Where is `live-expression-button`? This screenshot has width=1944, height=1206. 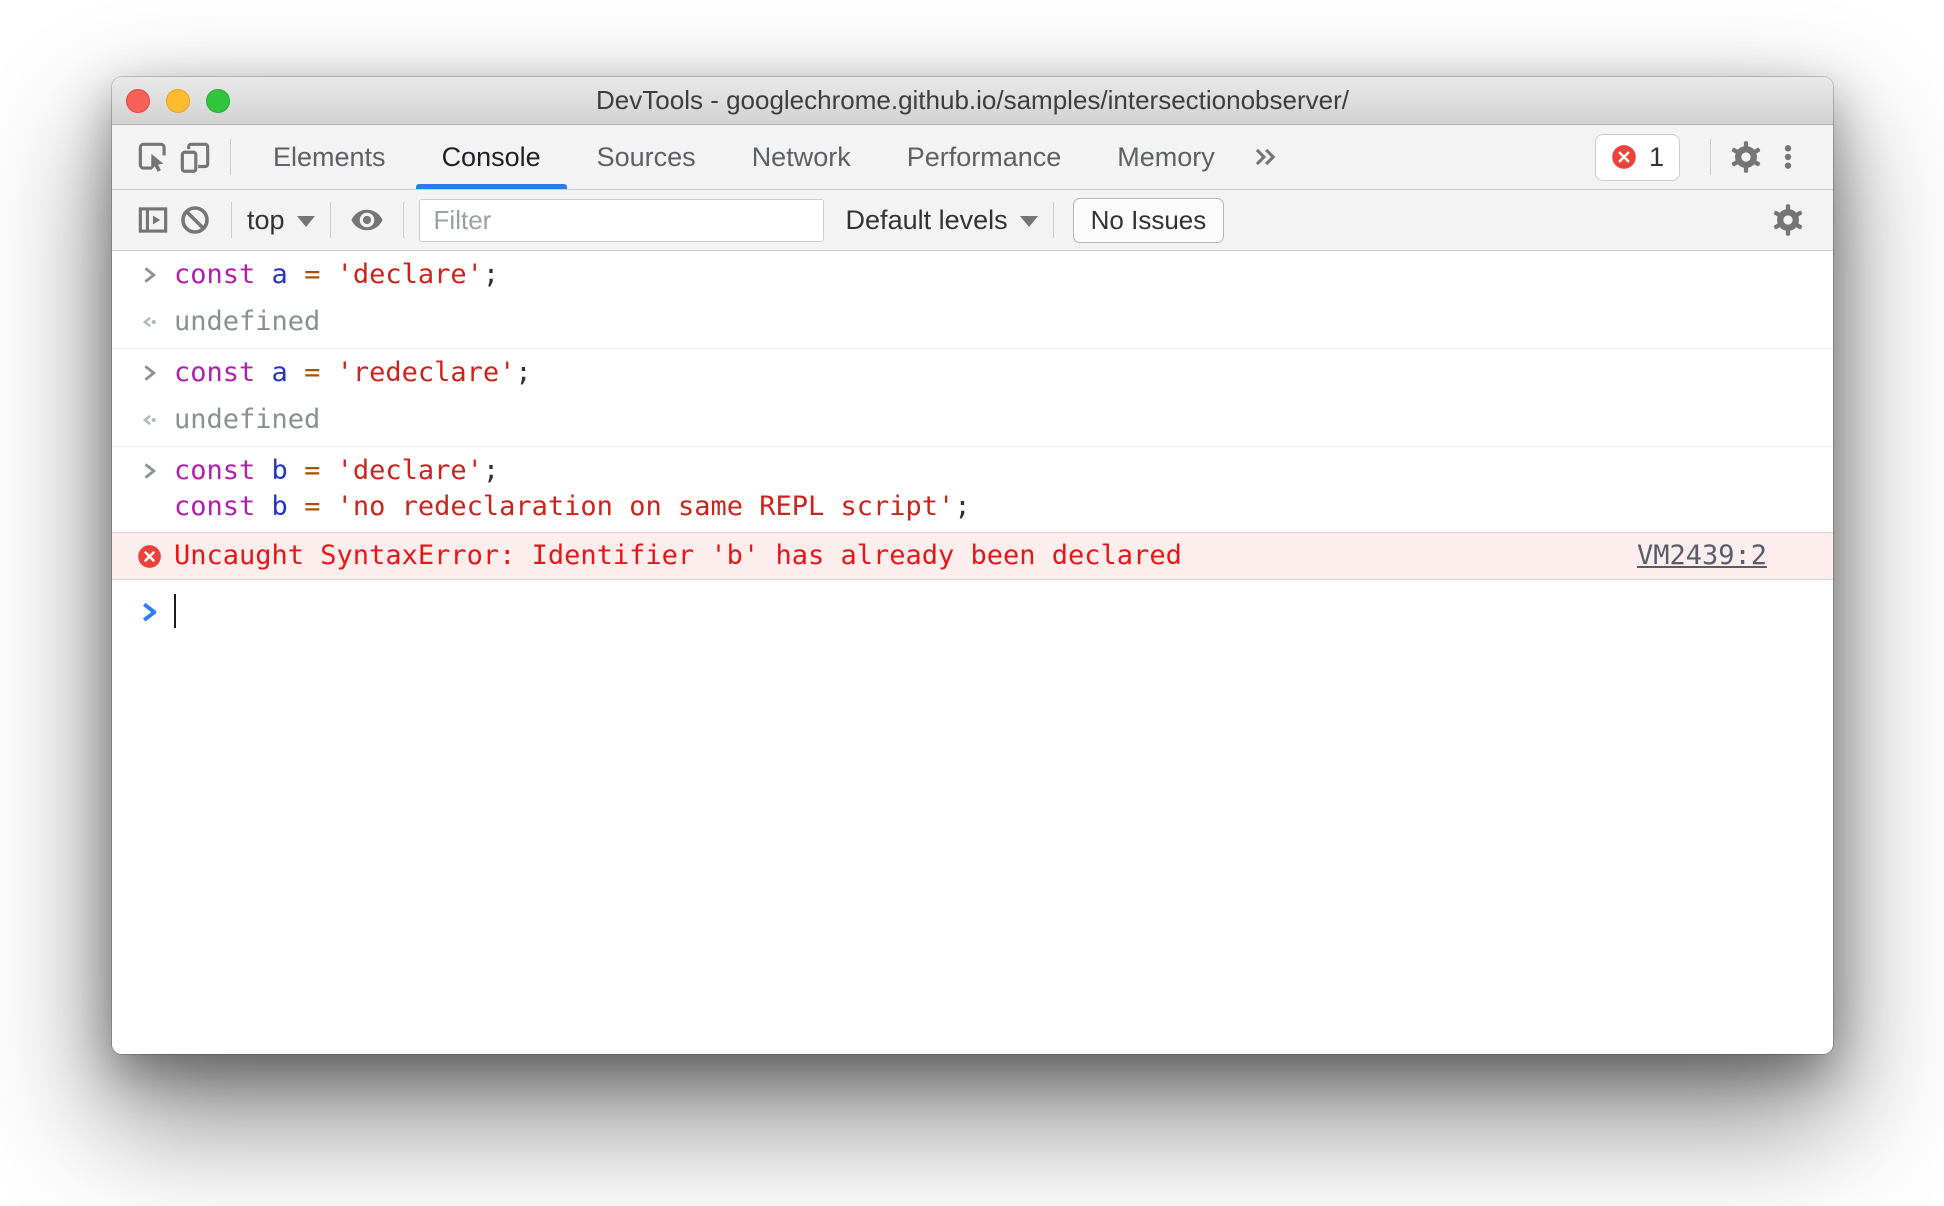 live-expression-button is located at coordinates (367, 220).